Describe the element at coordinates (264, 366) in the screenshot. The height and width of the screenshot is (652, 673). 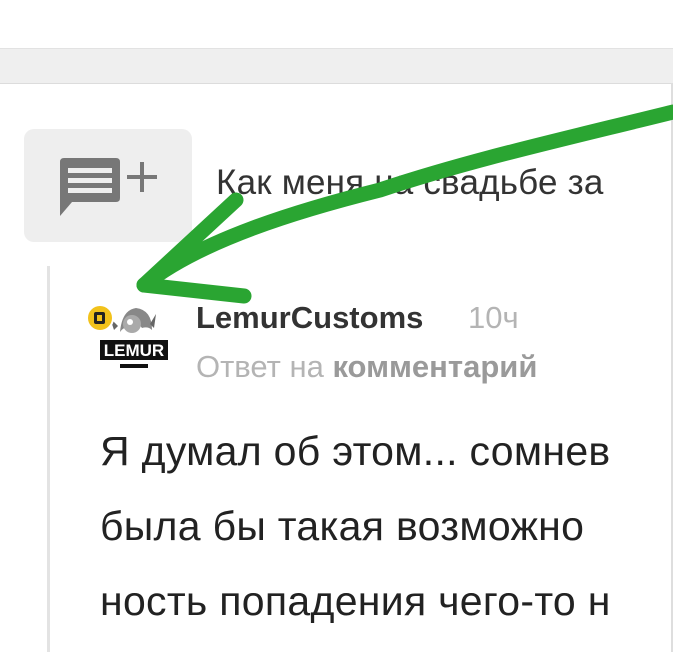
I see `reply-prefix: Ответ на` at that location.